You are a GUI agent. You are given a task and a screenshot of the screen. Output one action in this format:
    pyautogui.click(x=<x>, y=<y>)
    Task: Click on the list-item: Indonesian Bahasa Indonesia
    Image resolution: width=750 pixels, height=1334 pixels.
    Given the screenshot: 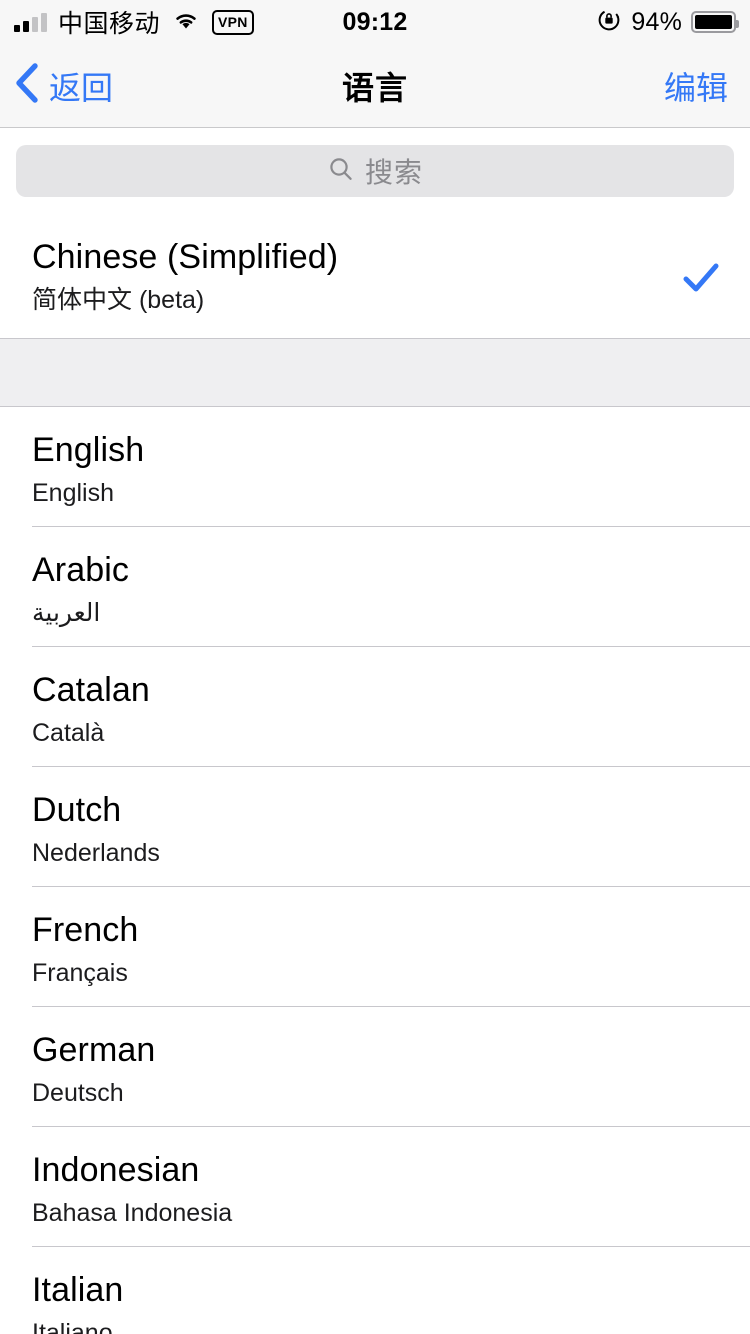 What is the action you would take?
    pyautogui.click(x=375, y=1187)
    